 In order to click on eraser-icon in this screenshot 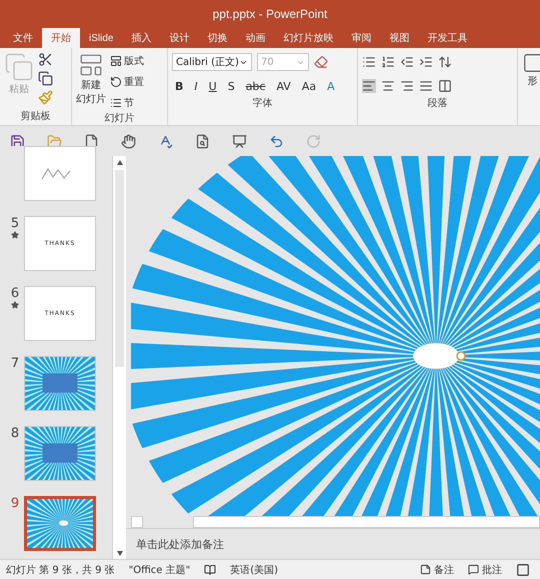, I will do `click(321, 62)`.